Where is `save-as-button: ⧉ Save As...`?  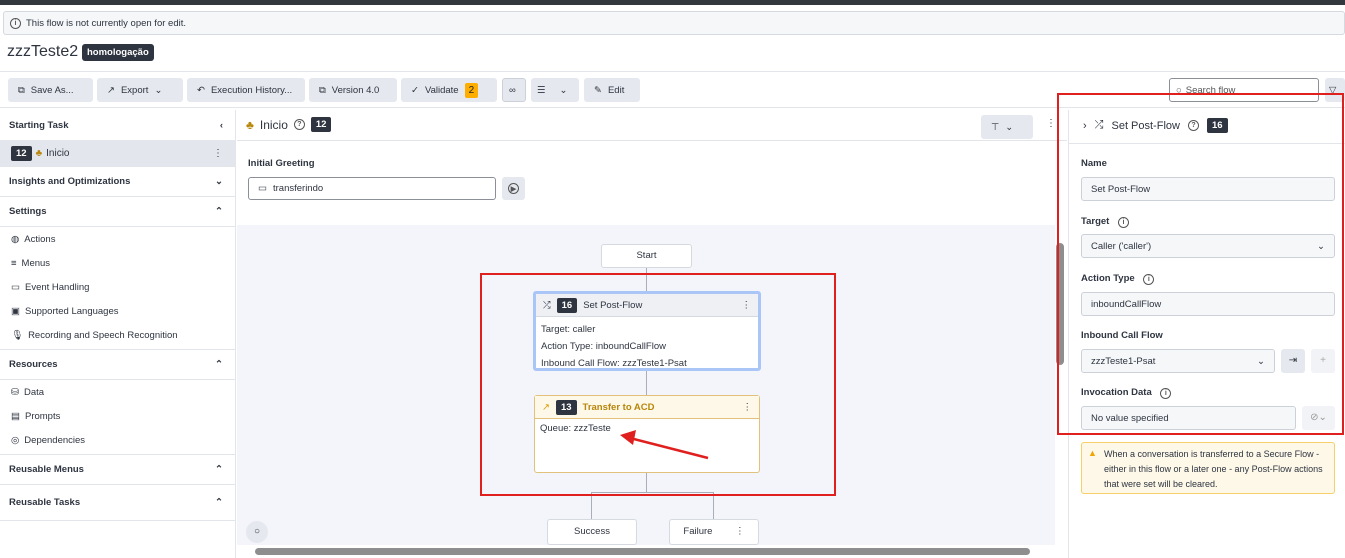 save-as-button: ⧉ Save As... is located at coordinates (50, 90).